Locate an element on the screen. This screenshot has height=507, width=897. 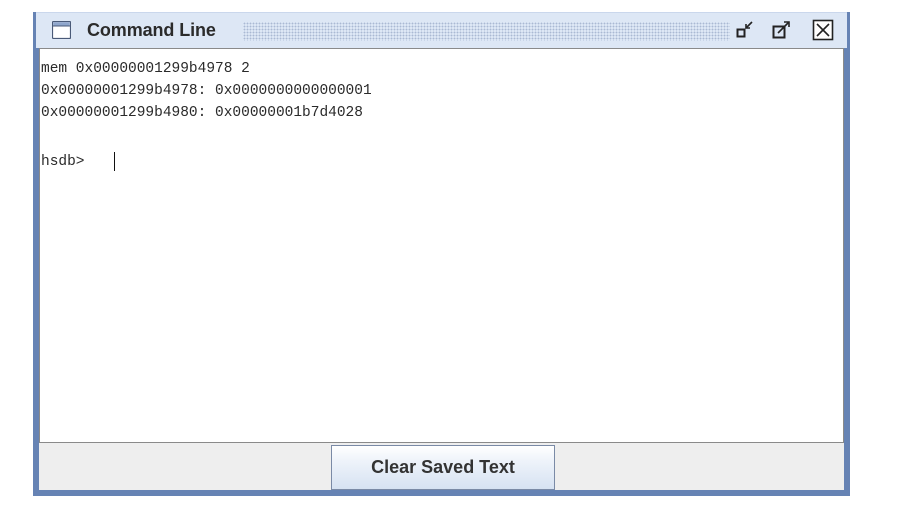
console-line: mem 0x00000001299b4978 2 is located at coordinates (145, 69).